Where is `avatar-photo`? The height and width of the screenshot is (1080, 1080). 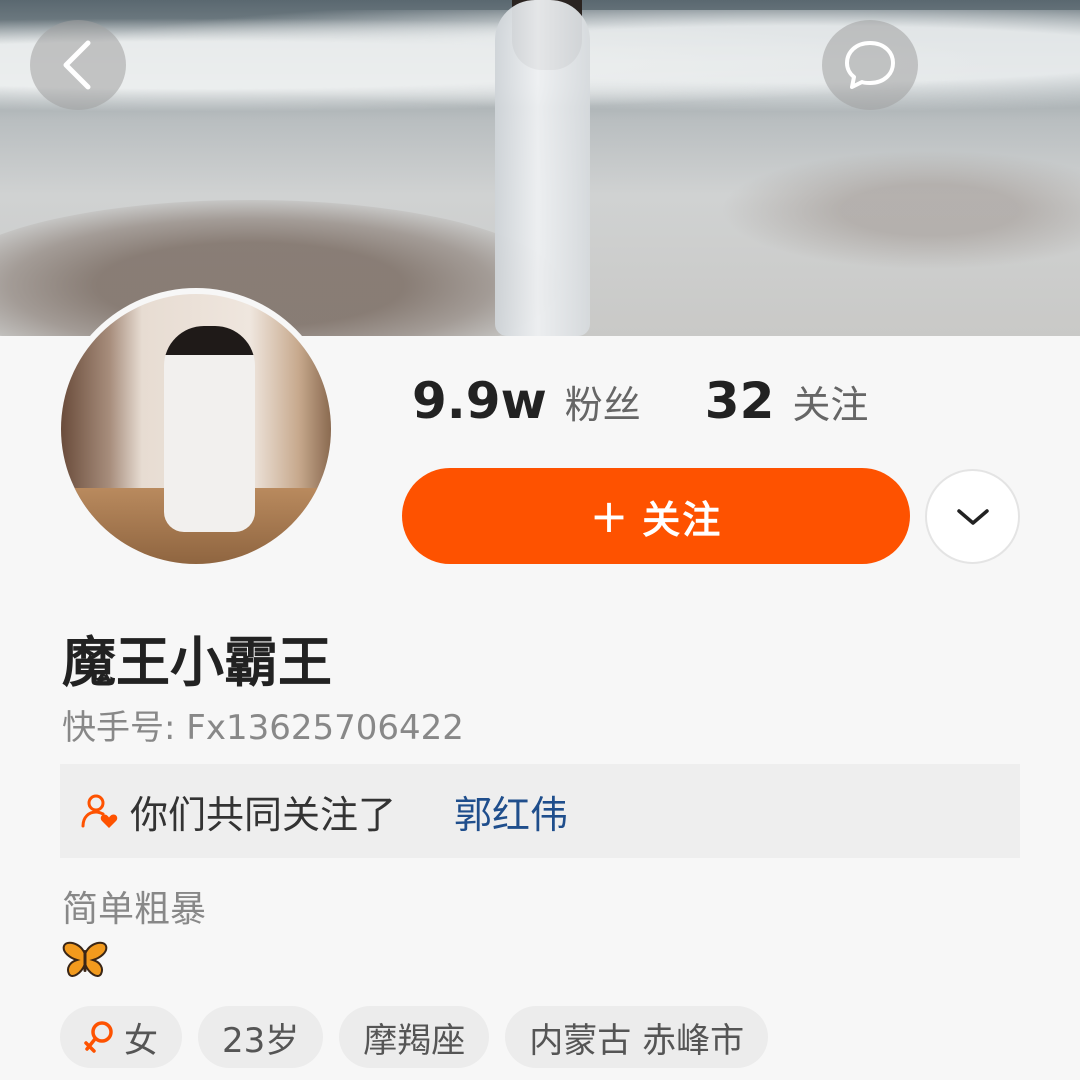
avatar-photo is located at coordinates (196, 429).